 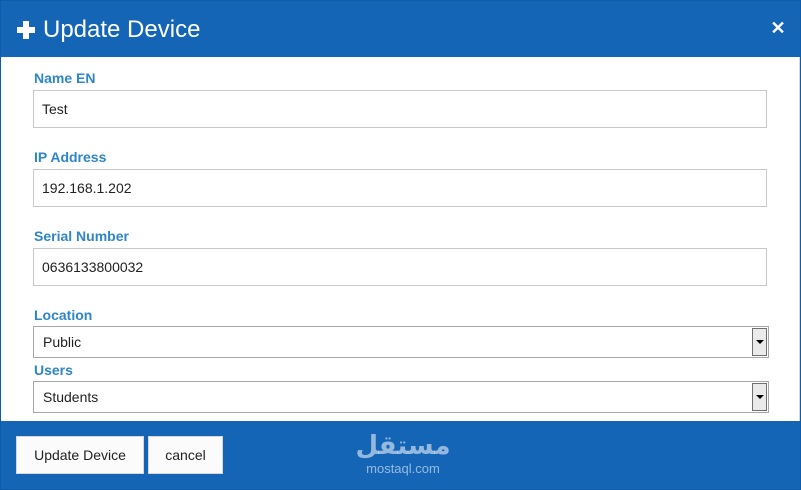 What do you see at coordinates (62, 342) in the screenshot?
I see `location-selected-value: Public` at bounding box center [62, 342].